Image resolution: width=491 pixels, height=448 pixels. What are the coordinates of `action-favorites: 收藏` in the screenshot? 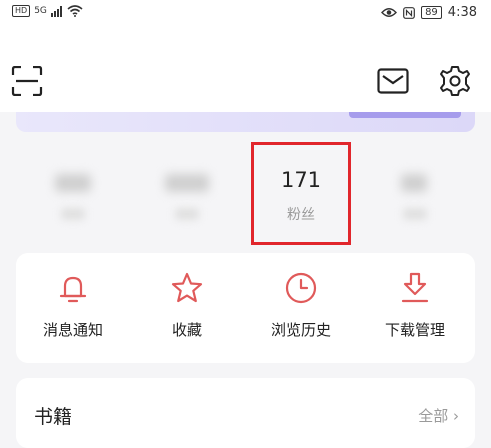 It's located at (187, 308).